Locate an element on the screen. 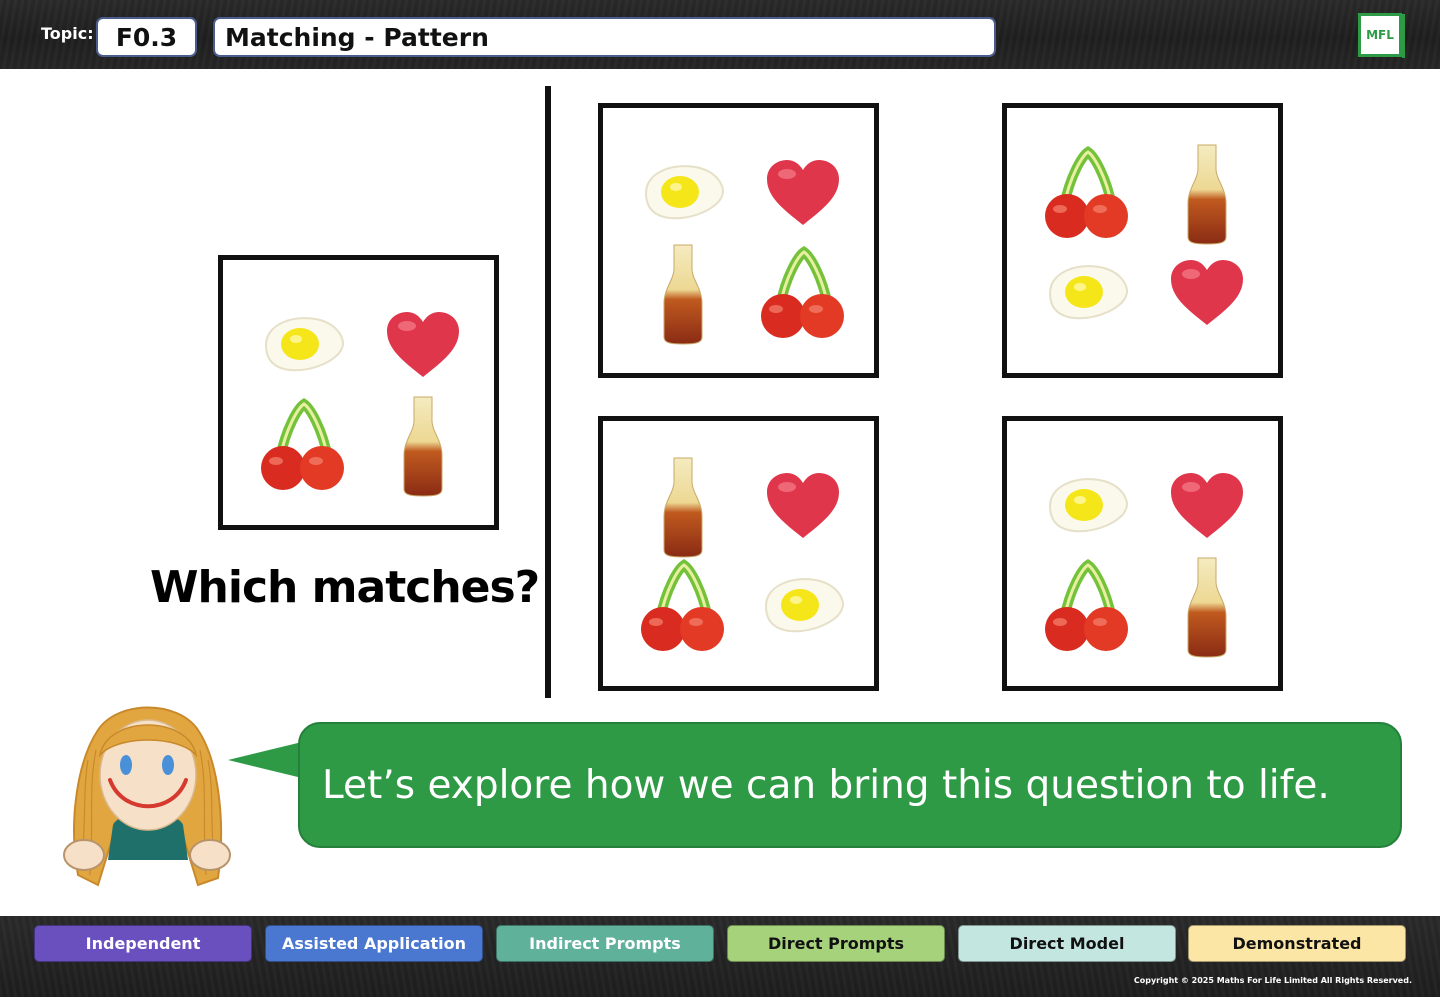  speech-bubble-tail is located at coordinates (265, 760).